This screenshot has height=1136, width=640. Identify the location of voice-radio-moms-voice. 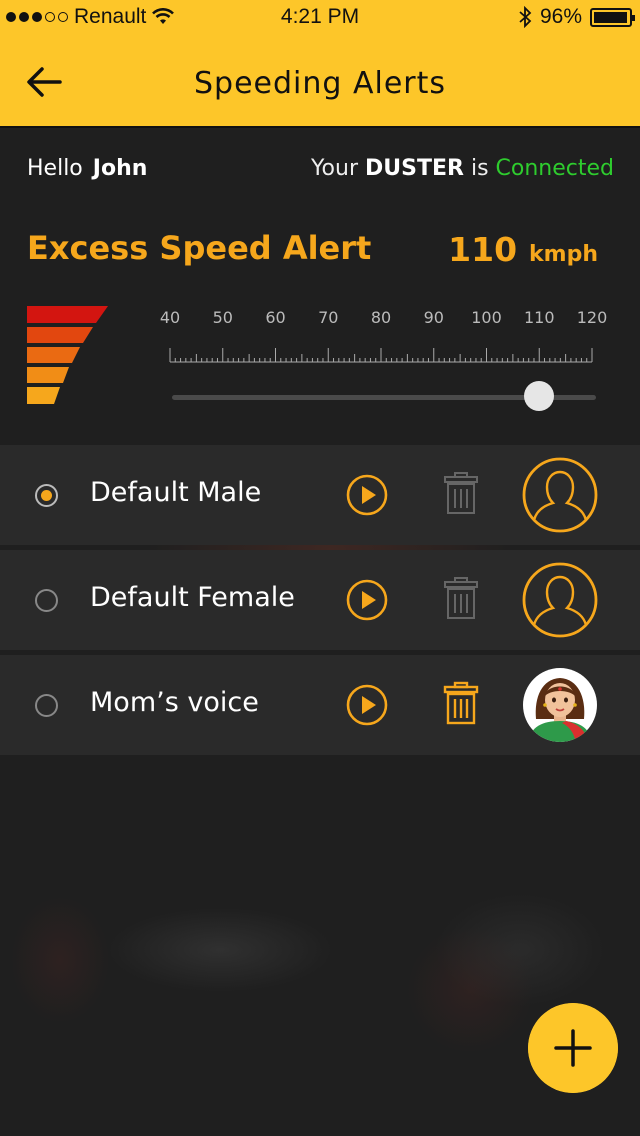
(46, 705).